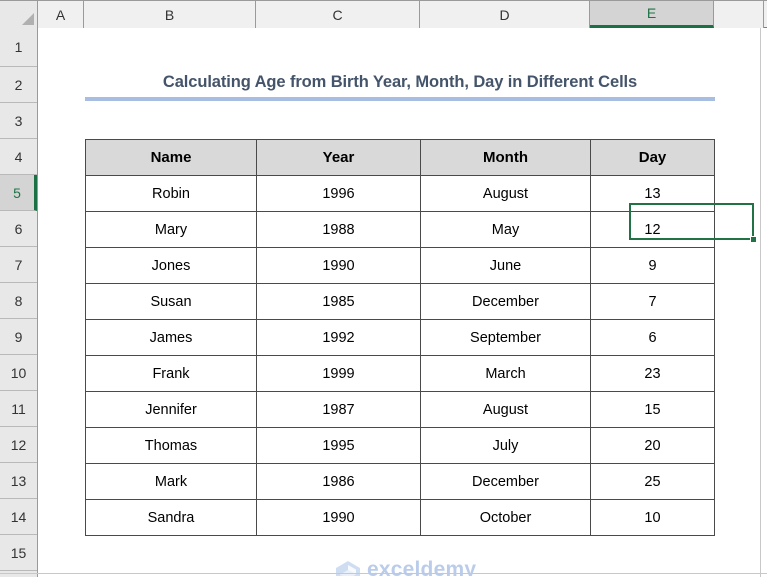  I want to click on row-header-10-label: 10, so click(18, 372).